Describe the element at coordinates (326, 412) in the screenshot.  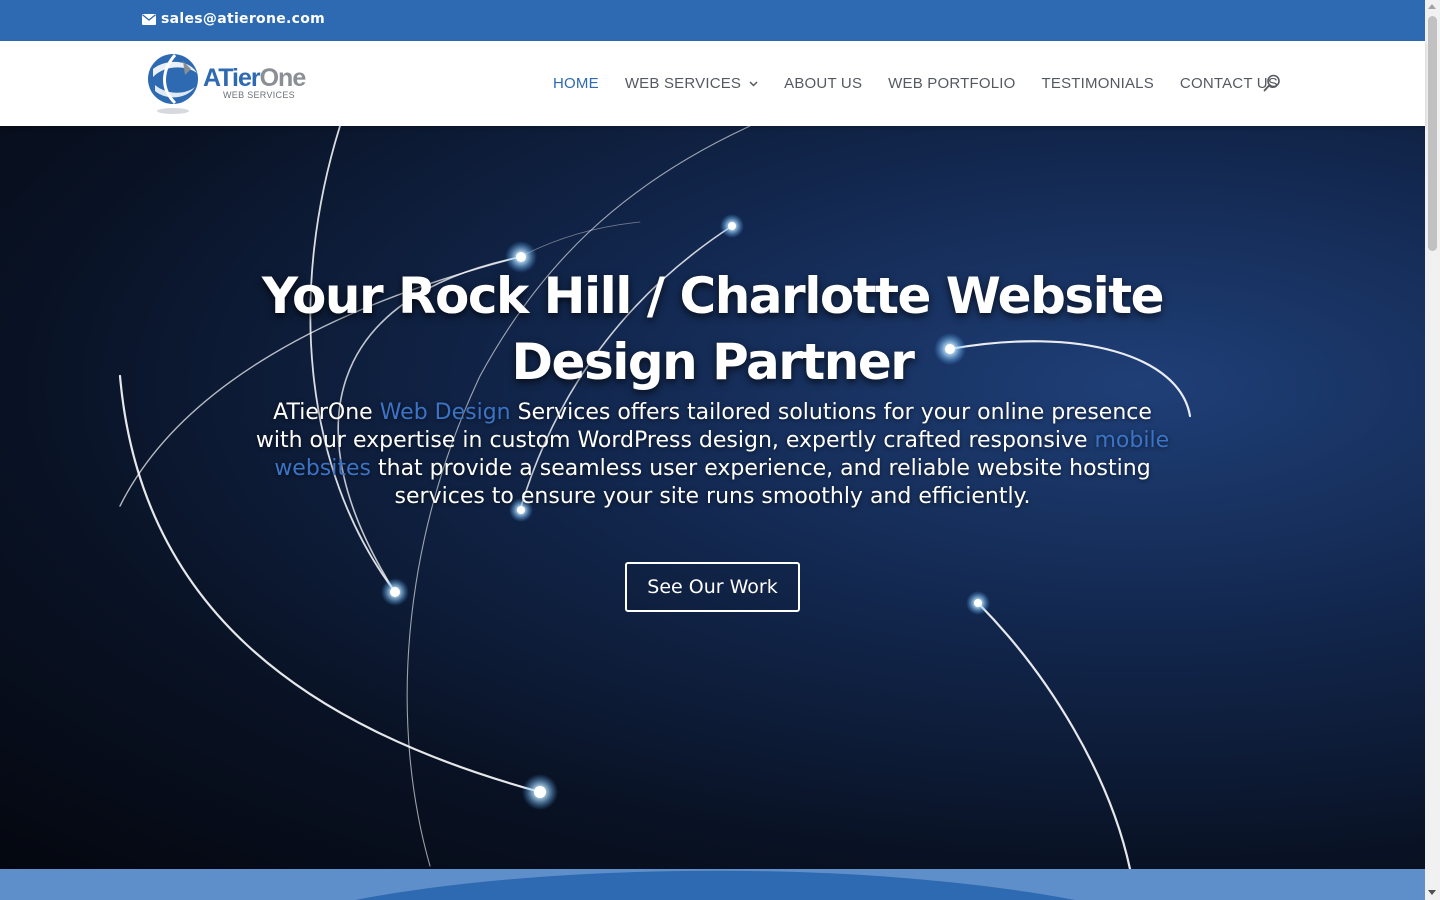
I see `desc-text-1: ATierOne` at that location.